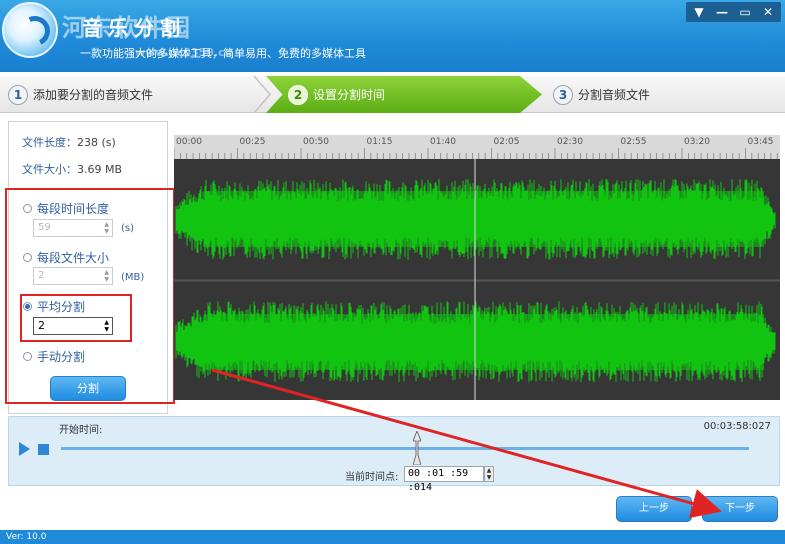 This screenshot has width=785, height=544. Describe the element at coordinates (733, 12) in the screenshot. I see `window-controls: ▼ — ▭ ✕` at that location.